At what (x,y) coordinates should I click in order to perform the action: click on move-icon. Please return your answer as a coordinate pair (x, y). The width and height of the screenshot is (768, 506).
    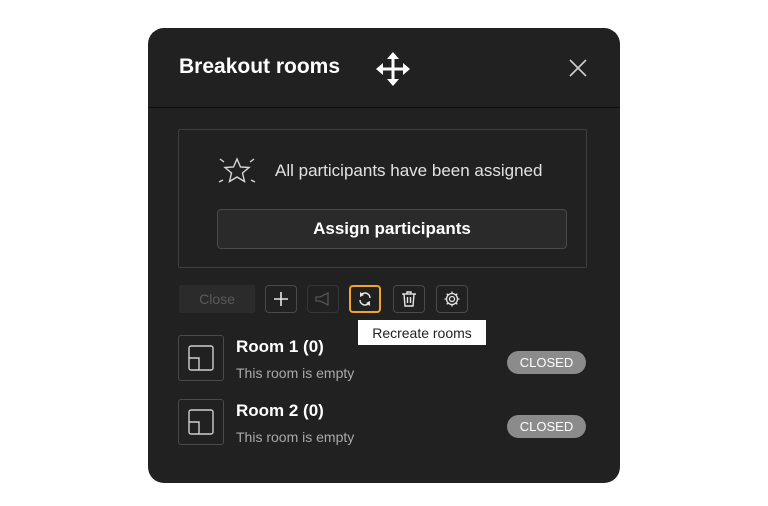
    Looking at the image, I should click on (393, 69).